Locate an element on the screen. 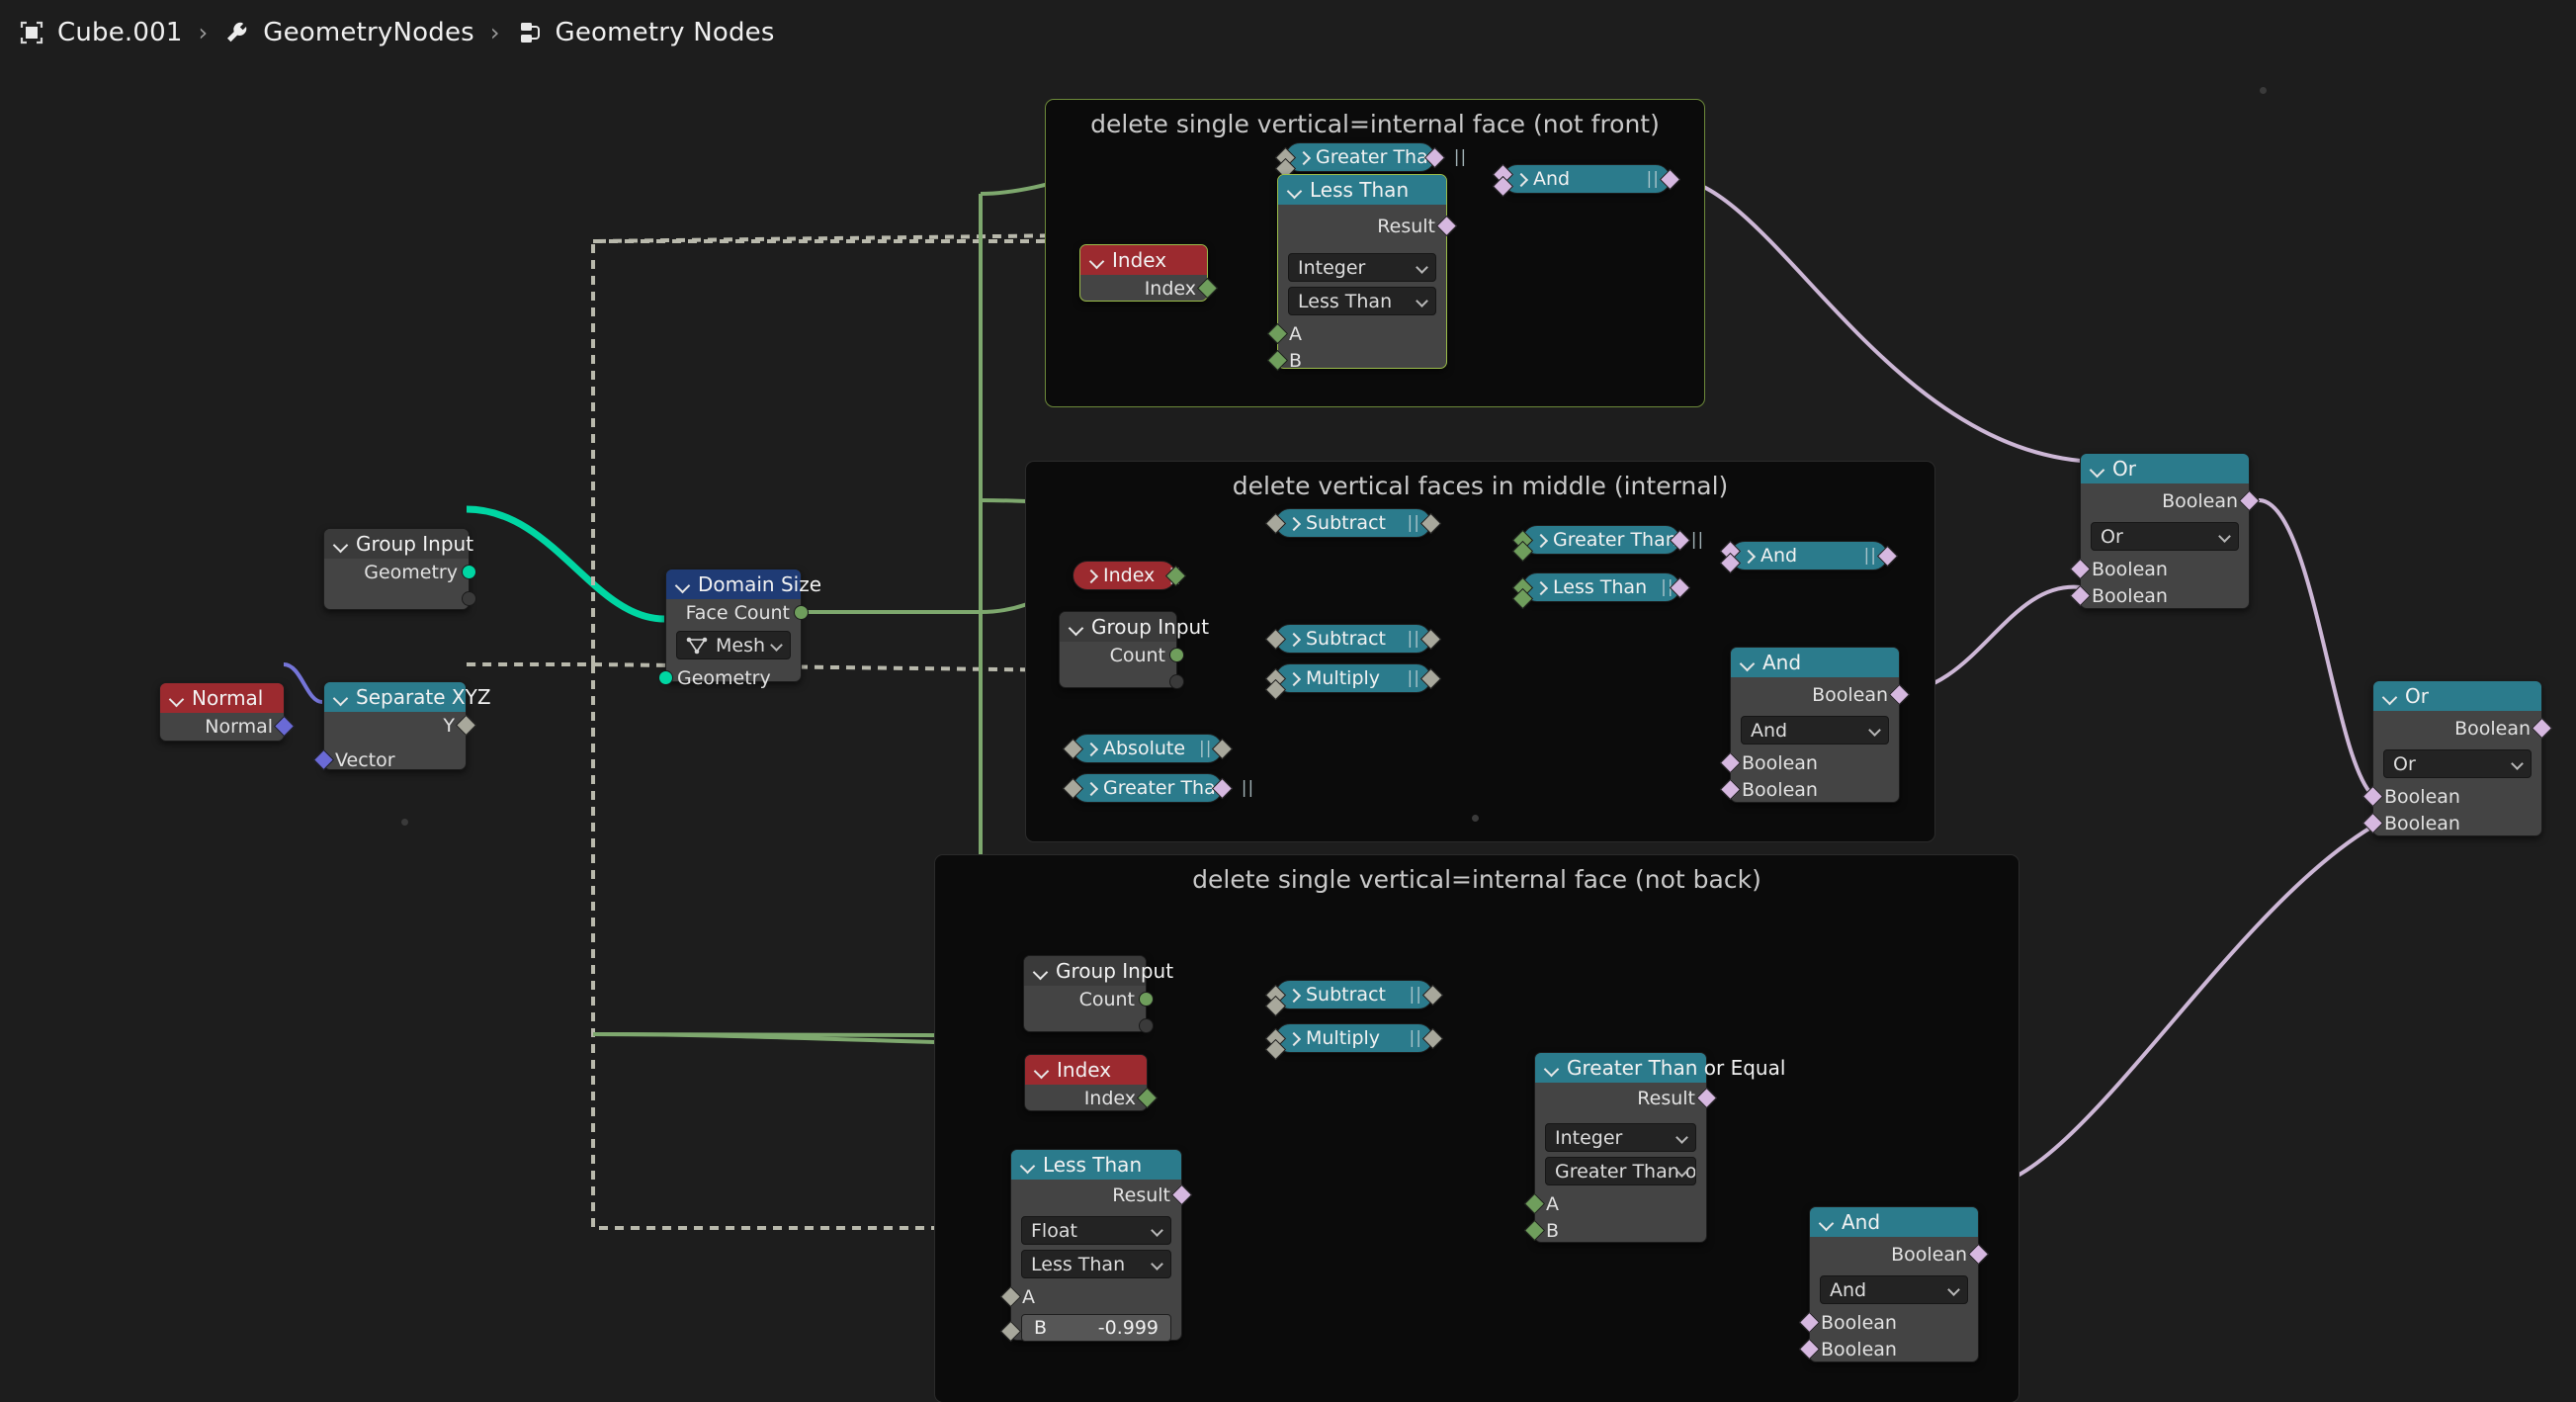  socket-face-count-out is located at coordinates (801, 612).